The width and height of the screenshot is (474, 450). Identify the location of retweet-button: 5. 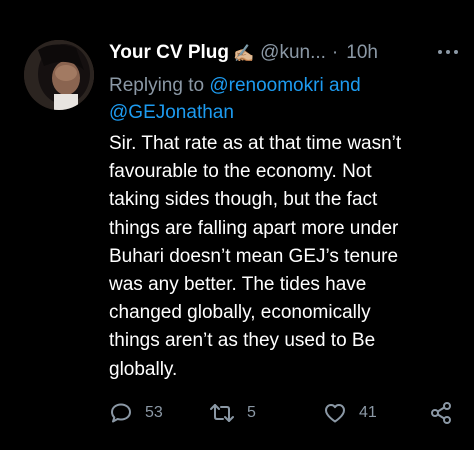
(232, 413).